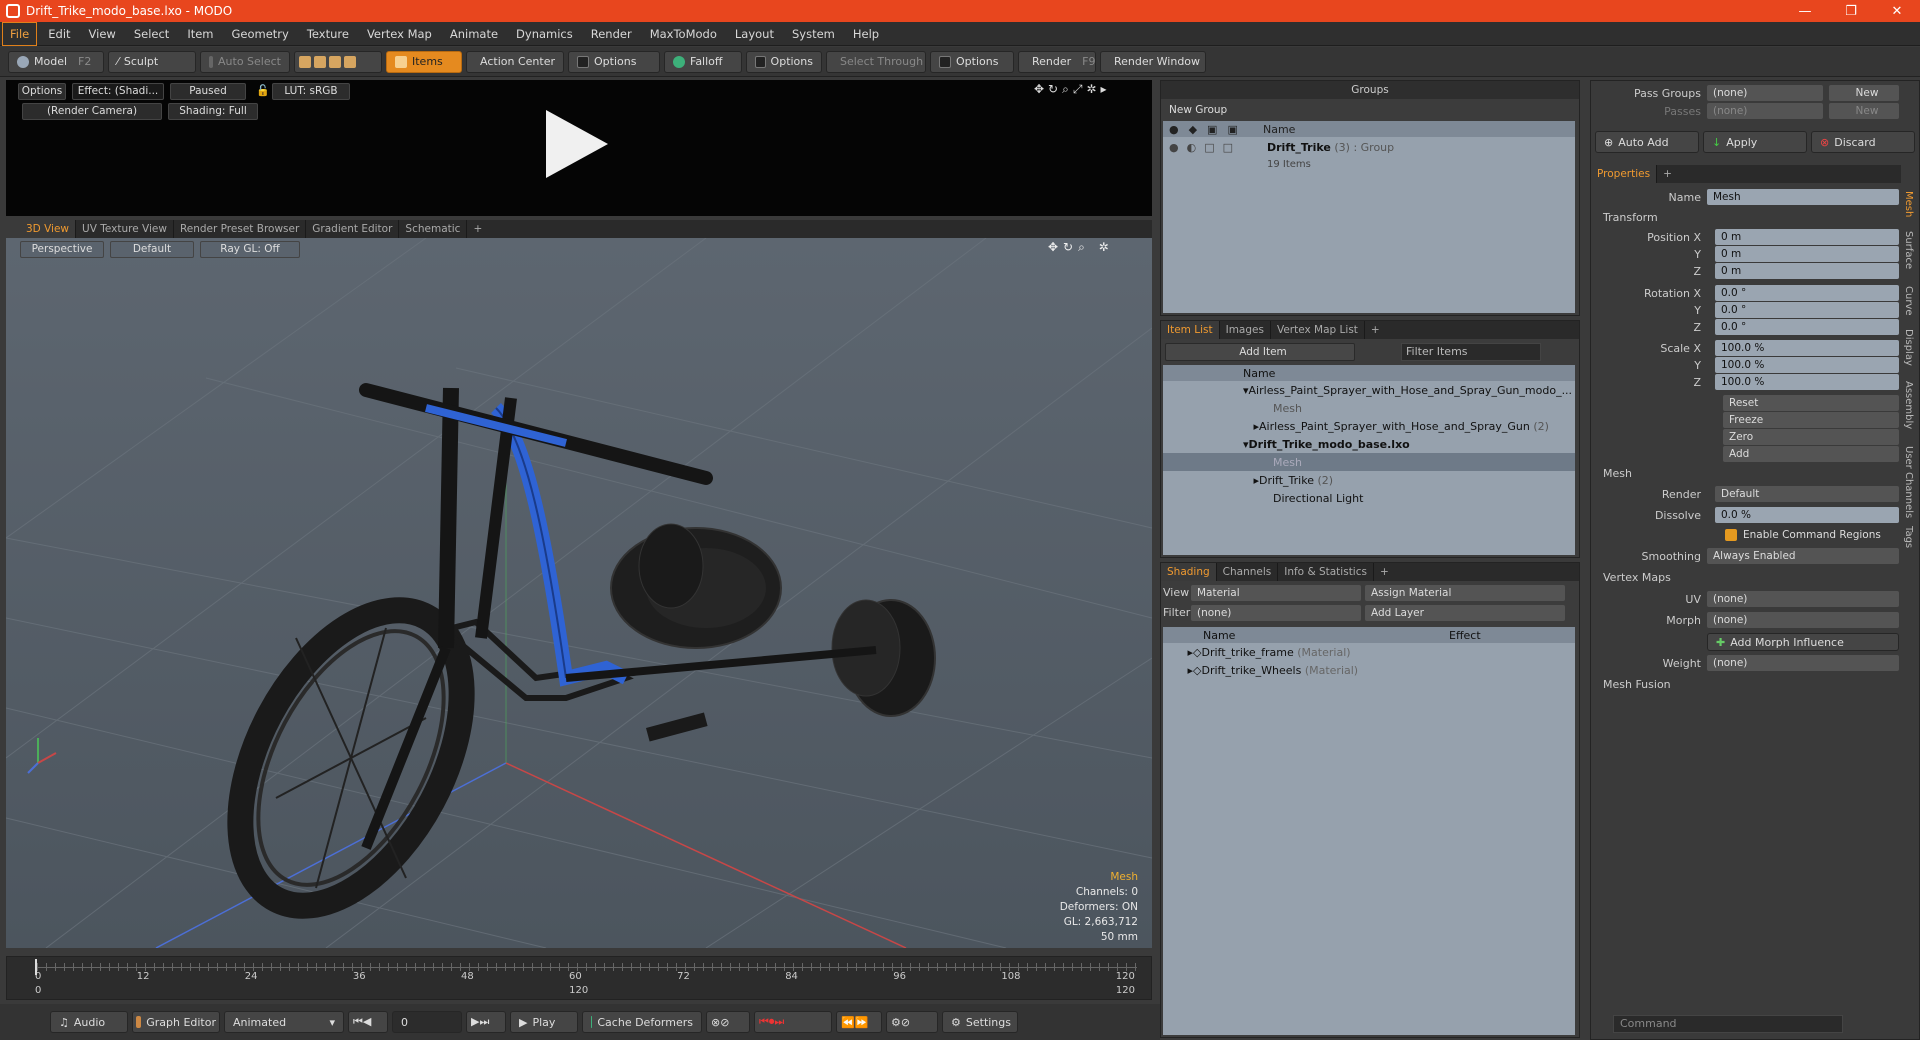 The image size is (1920, 1040). I want to click on passes-dropdown: (none), so click(1765, 111).